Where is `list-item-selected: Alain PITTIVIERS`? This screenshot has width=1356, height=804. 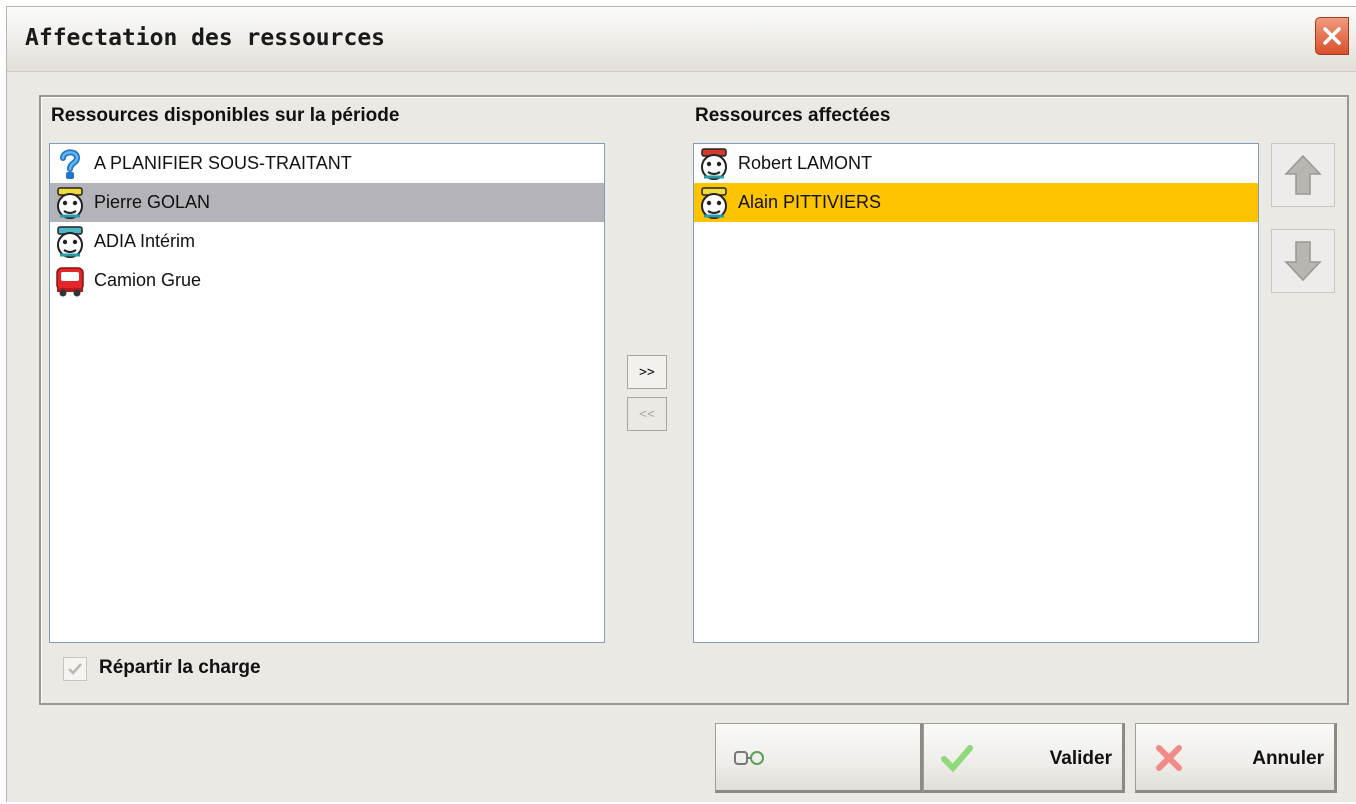
list-item-selected: Alain PITTIVIERS is located at coordinates (976, 202).